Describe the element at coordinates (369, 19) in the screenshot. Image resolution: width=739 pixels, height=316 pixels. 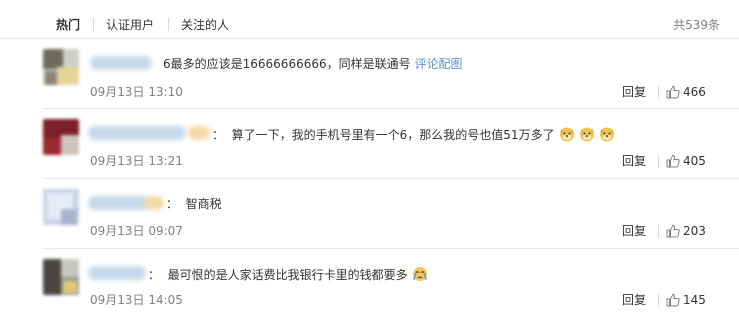
I see `comment-filter-tabs: 热门 认证用户 关注的人 共539条` at that location.